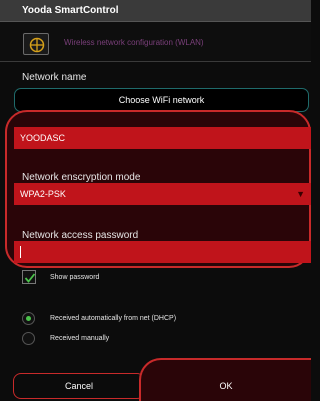 The height and width of the screenshot is (401, 320). Describe the element at coordinates (43, 194) in the screenshot. I see `encryption-mode-value: WPA2-PSK` at that location.